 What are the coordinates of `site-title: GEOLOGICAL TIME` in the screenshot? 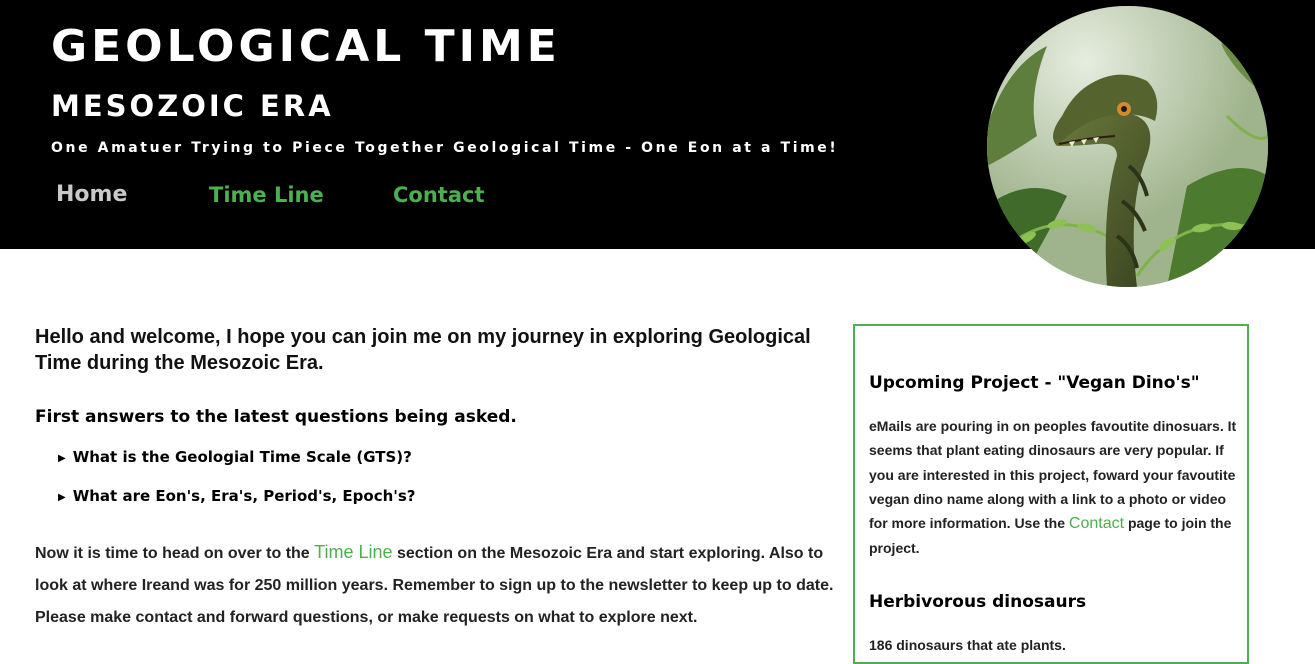 It's located at (306, 46).